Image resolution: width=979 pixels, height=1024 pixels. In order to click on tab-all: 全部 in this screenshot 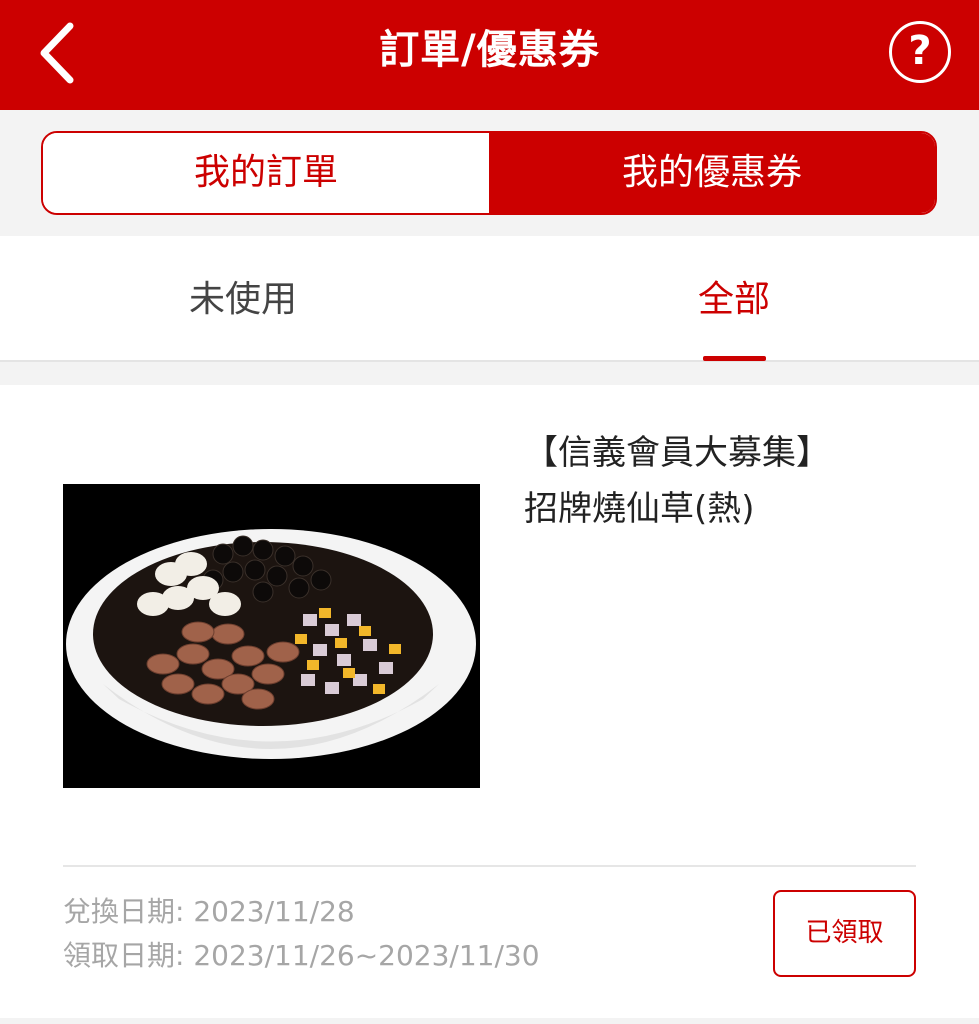, I will do `click(734, 298)`.